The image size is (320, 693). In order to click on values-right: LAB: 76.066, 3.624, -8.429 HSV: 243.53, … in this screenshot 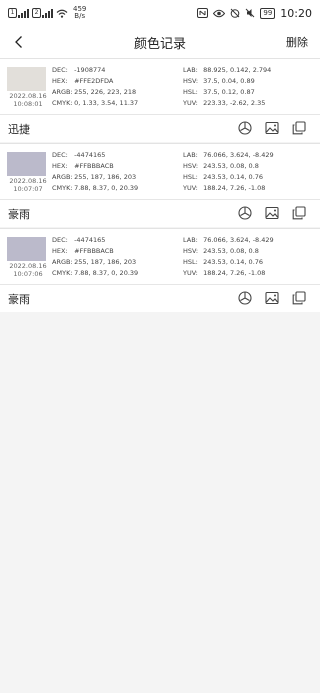, I will do `click(228, 257)`.